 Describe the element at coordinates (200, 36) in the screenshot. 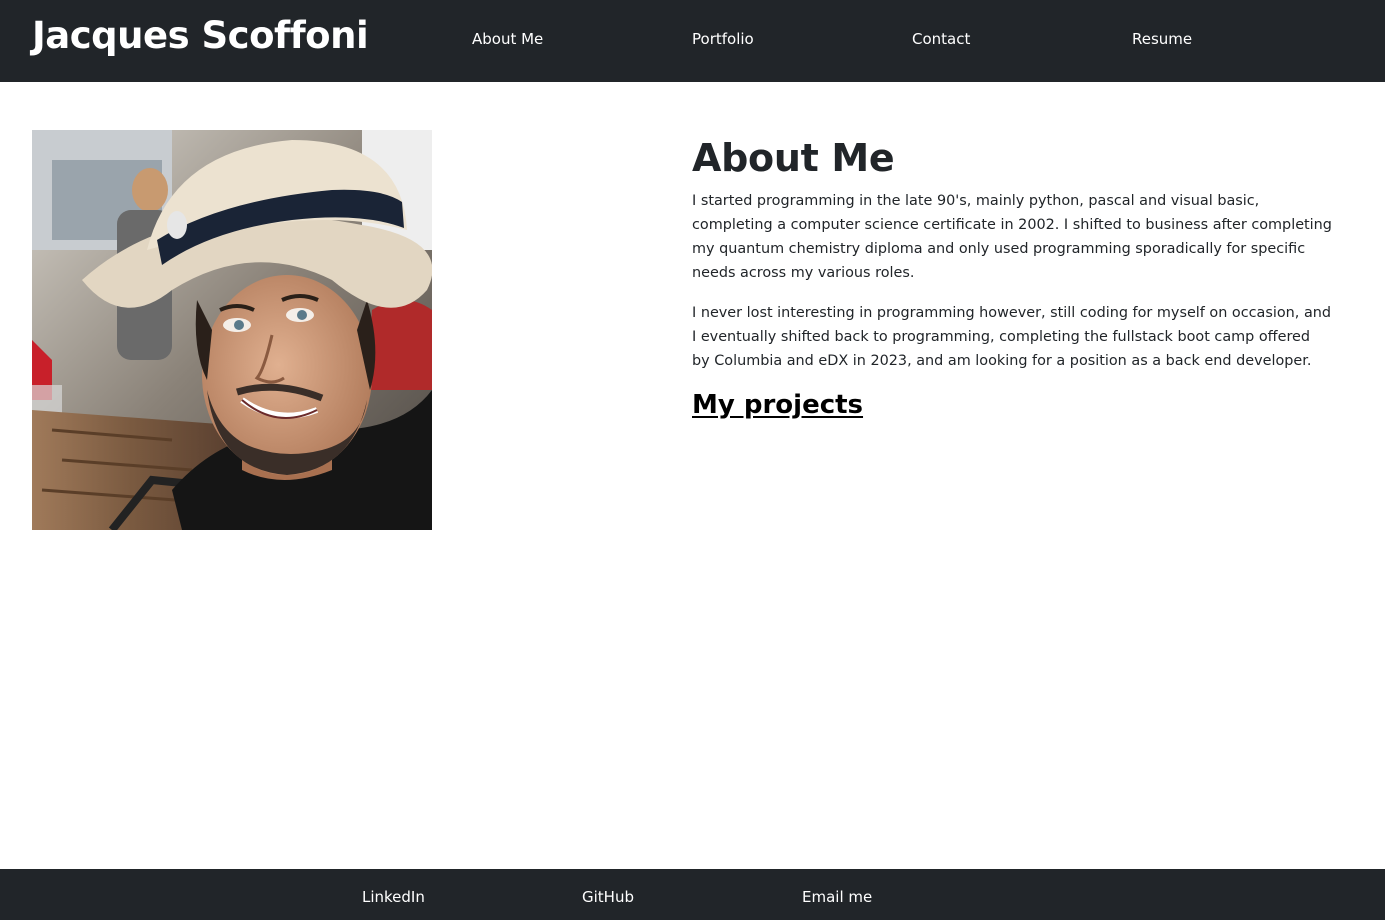

I see `site-title: Jacques Scoffoni` at that location.